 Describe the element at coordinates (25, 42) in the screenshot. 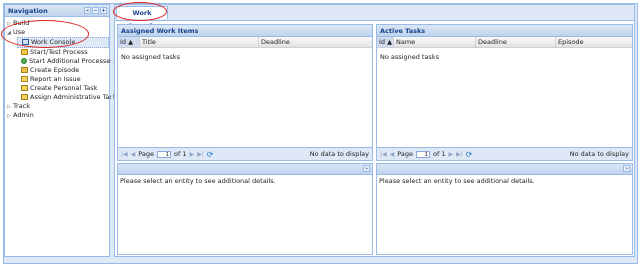

I see `console-icon` at that location.